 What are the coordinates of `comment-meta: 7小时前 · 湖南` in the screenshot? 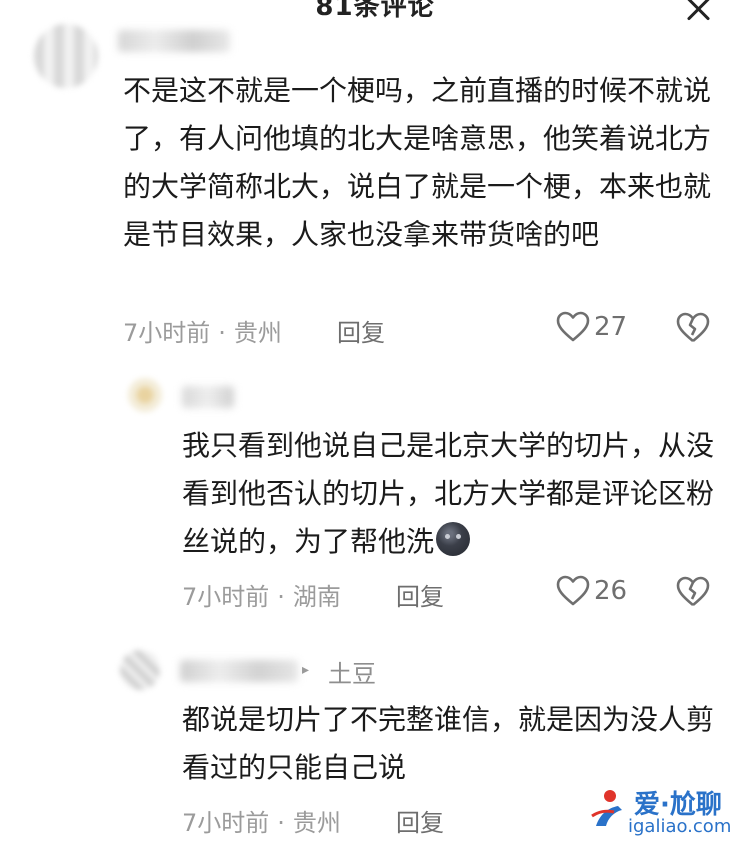 It's located at (261, 594).